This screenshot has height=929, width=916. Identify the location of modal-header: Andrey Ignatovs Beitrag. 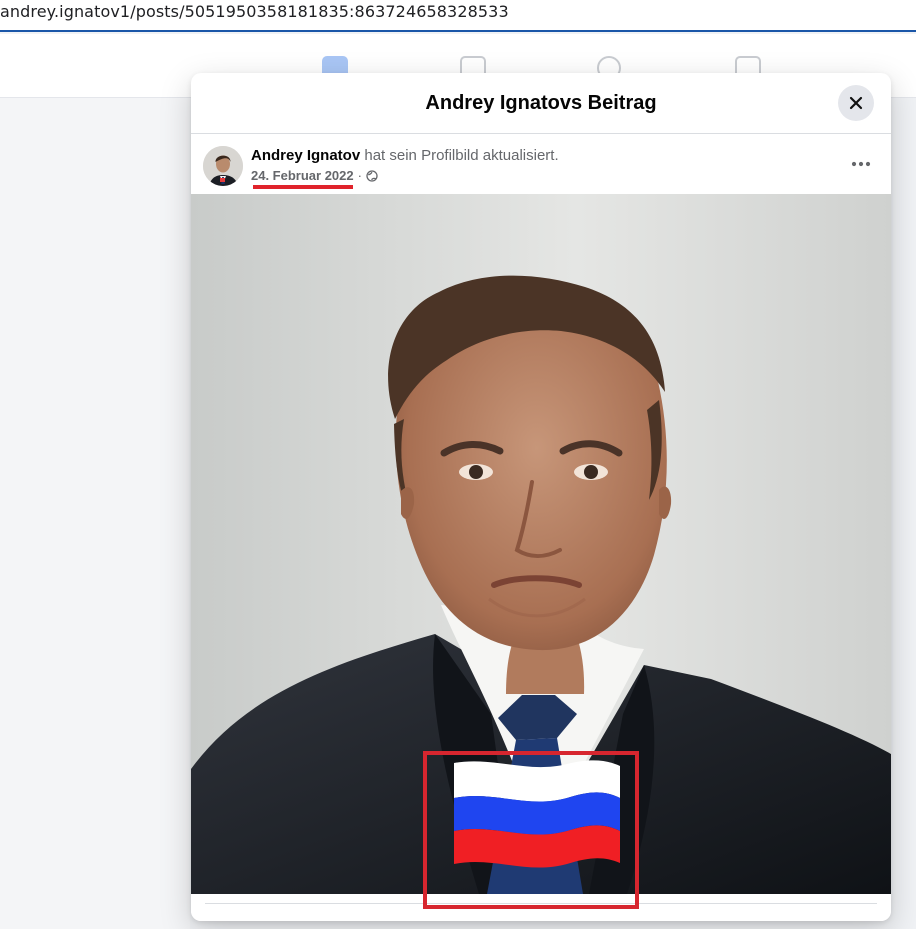
(541, 103).